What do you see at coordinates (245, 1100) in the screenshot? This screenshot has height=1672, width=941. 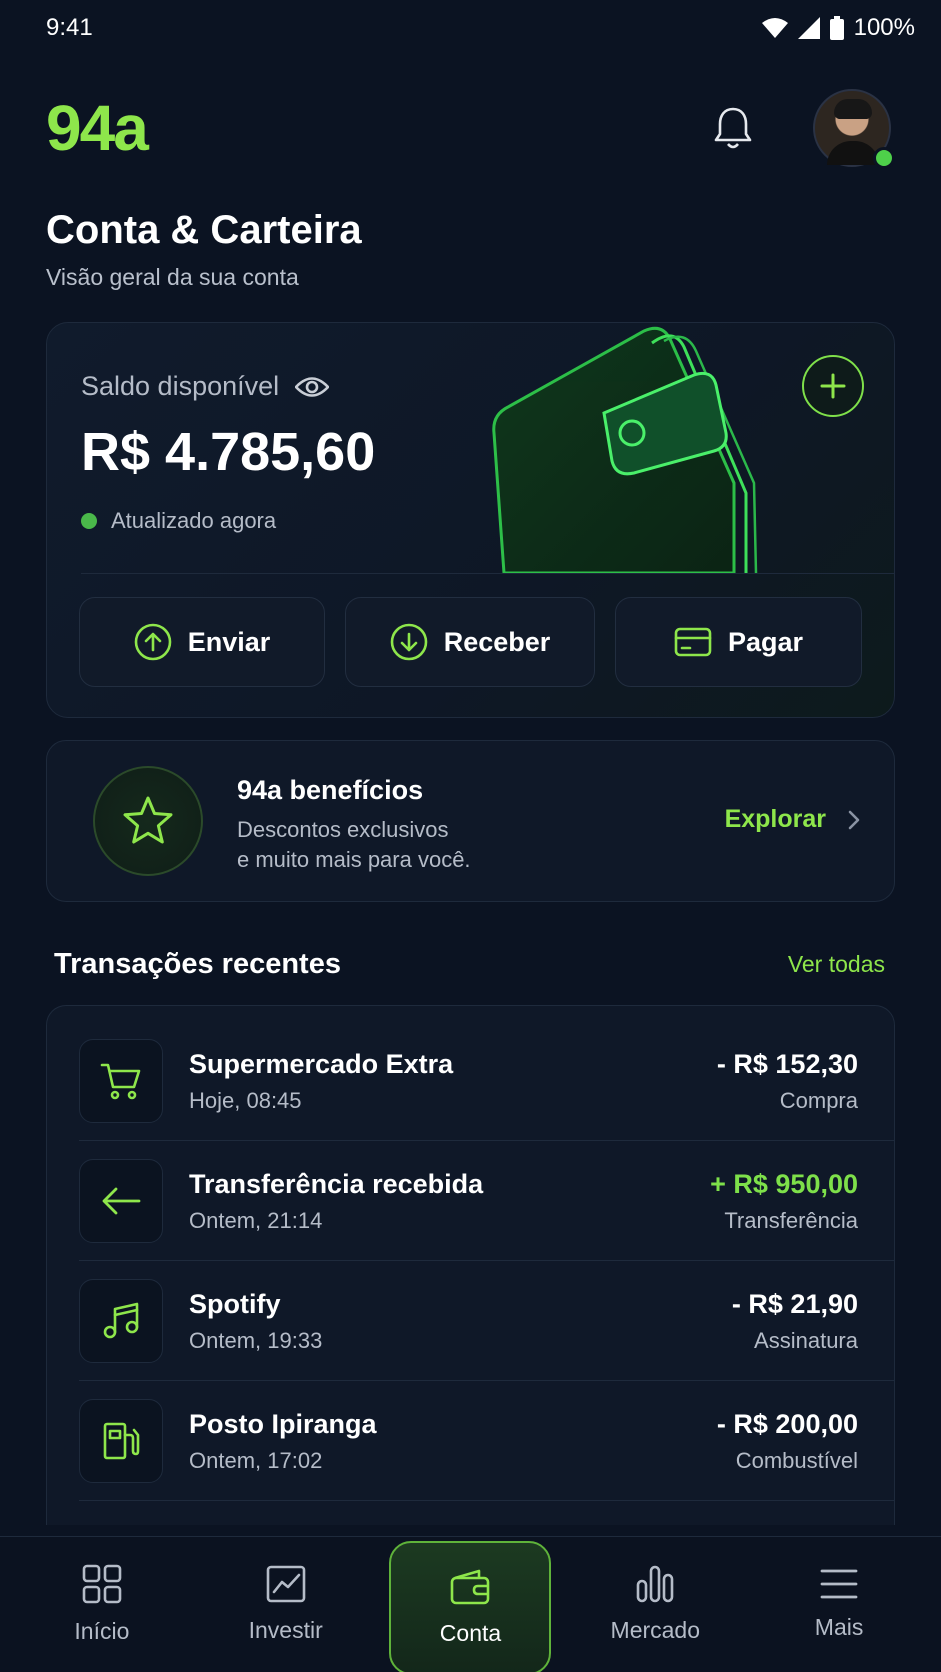 I see `tx-time: Hoje, 08:45` at bounding box center [245, 1100].